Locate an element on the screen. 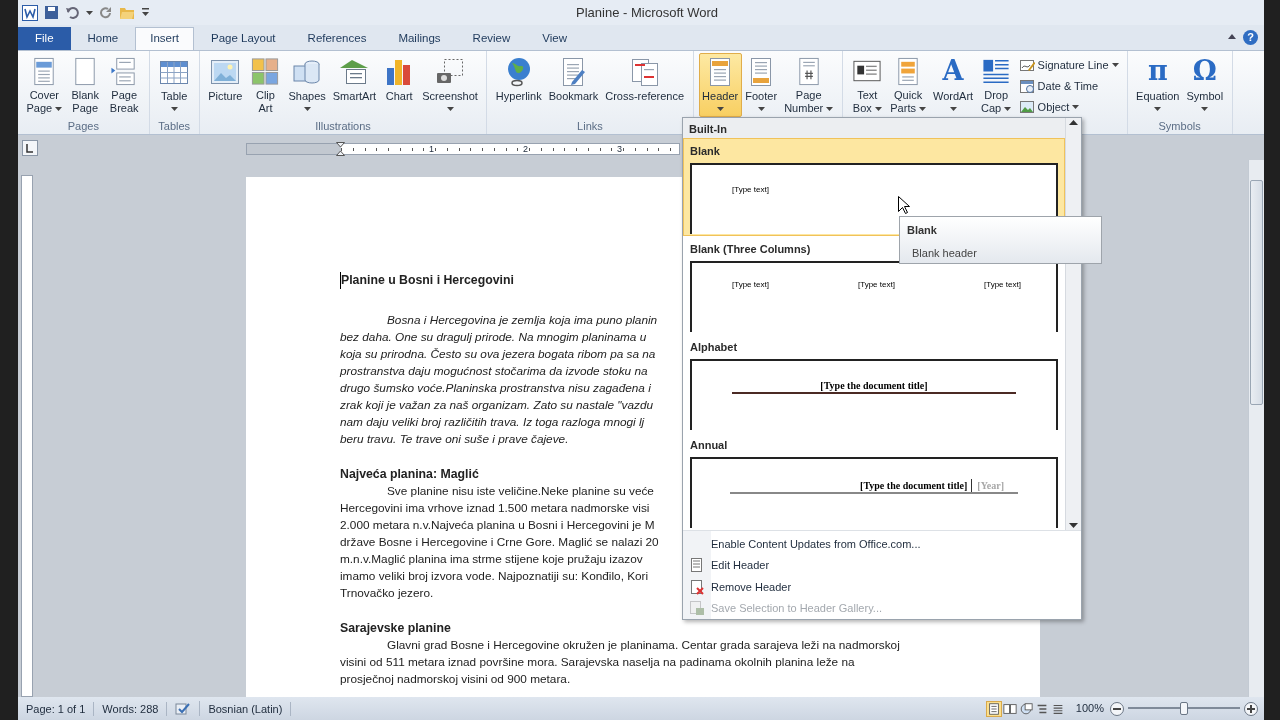 The width and height of the screenshot is (1280, 720). ribbon-button: Bookmark is located at coordinates (573, 85).